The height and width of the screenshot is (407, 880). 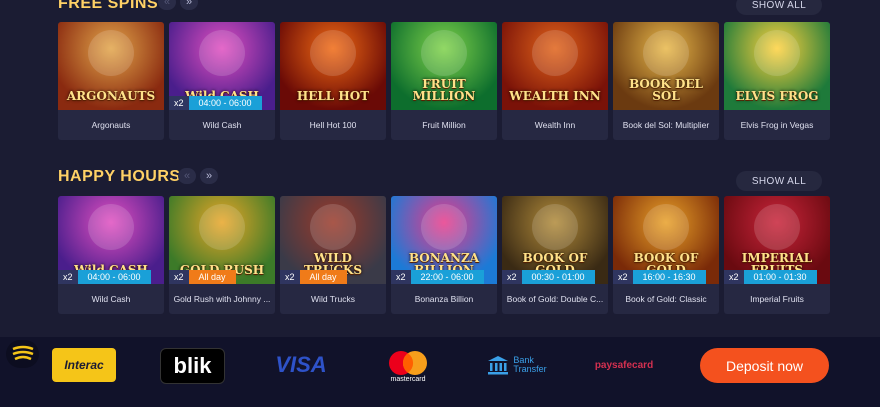 I want to click on game-card: ARGONAUTS Argonauts, so click(x=111, y=81).